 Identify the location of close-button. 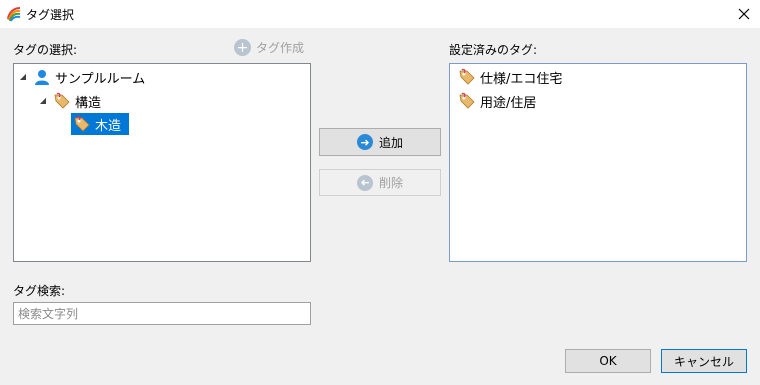
(744, 14).